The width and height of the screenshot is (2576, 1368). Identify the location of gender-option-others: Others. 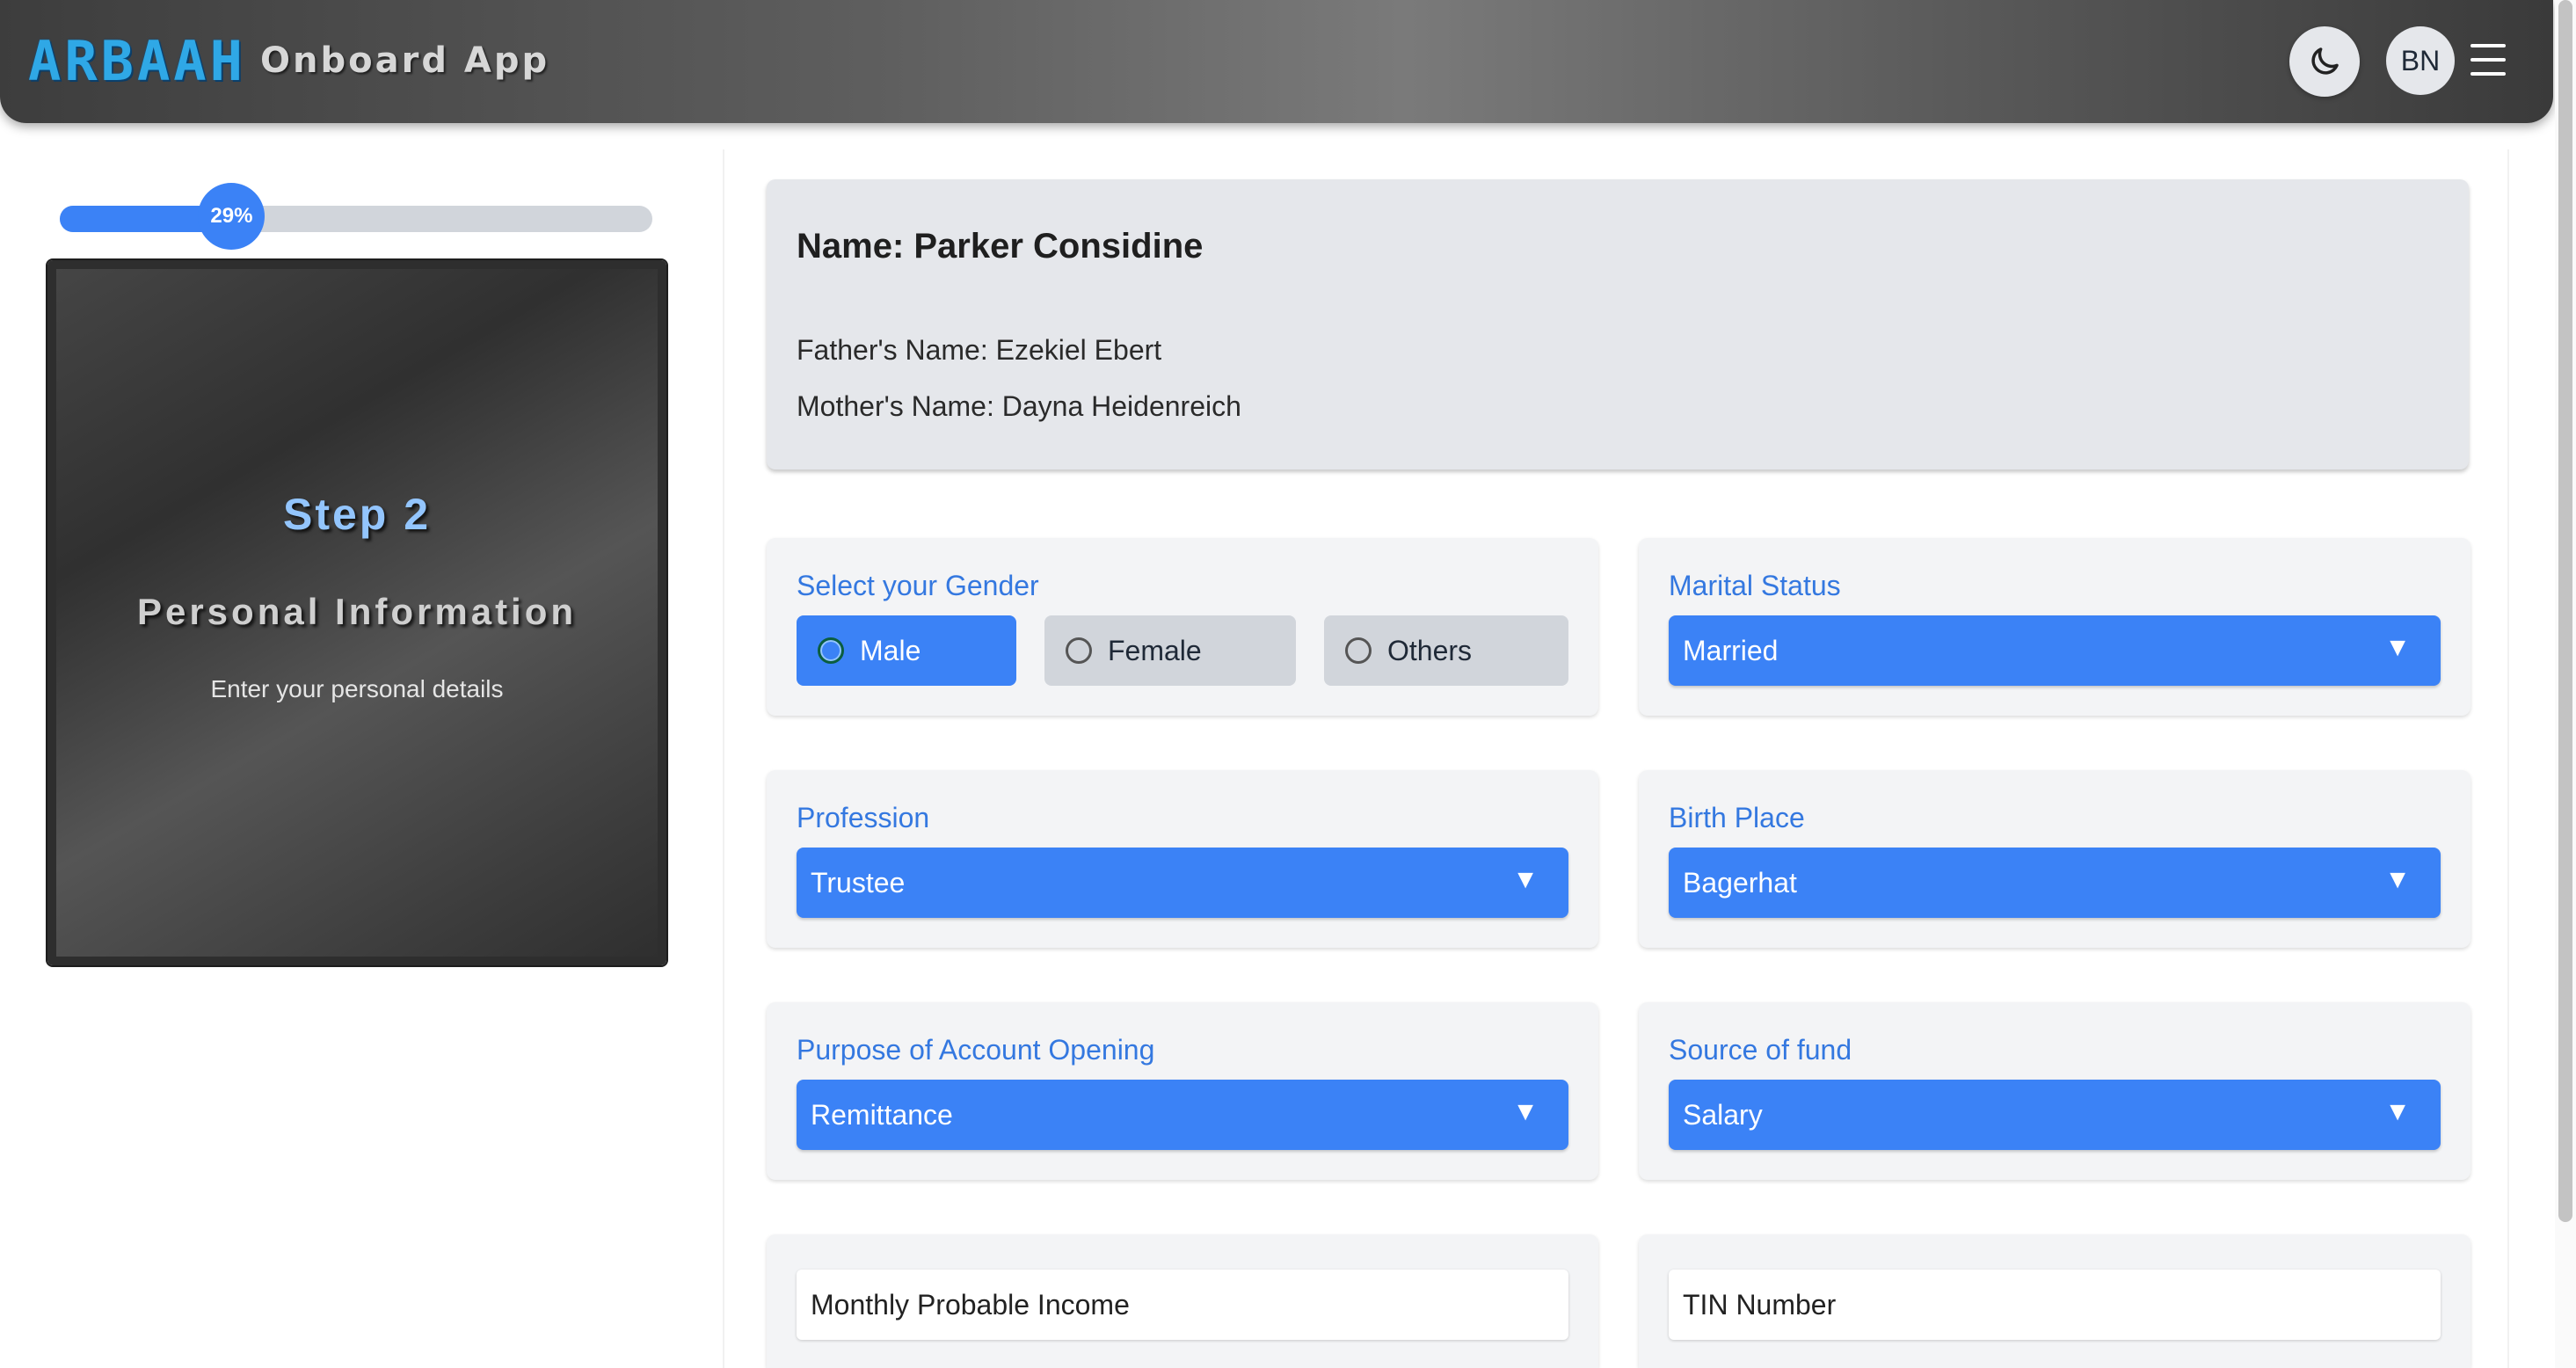
(1446, 650).